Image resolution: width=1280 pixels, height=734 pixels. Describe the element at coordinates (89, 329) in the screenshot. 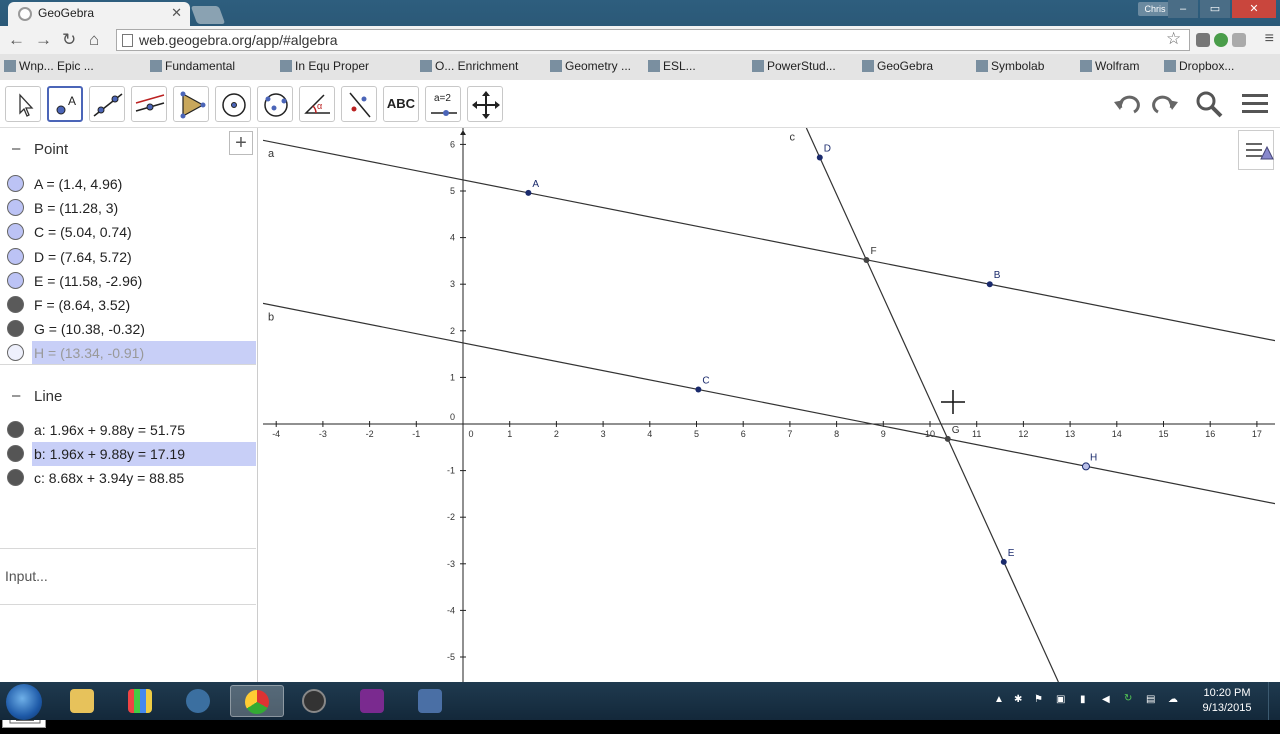

I see `point-definition: G = (10.38, -0.32)` at that location.